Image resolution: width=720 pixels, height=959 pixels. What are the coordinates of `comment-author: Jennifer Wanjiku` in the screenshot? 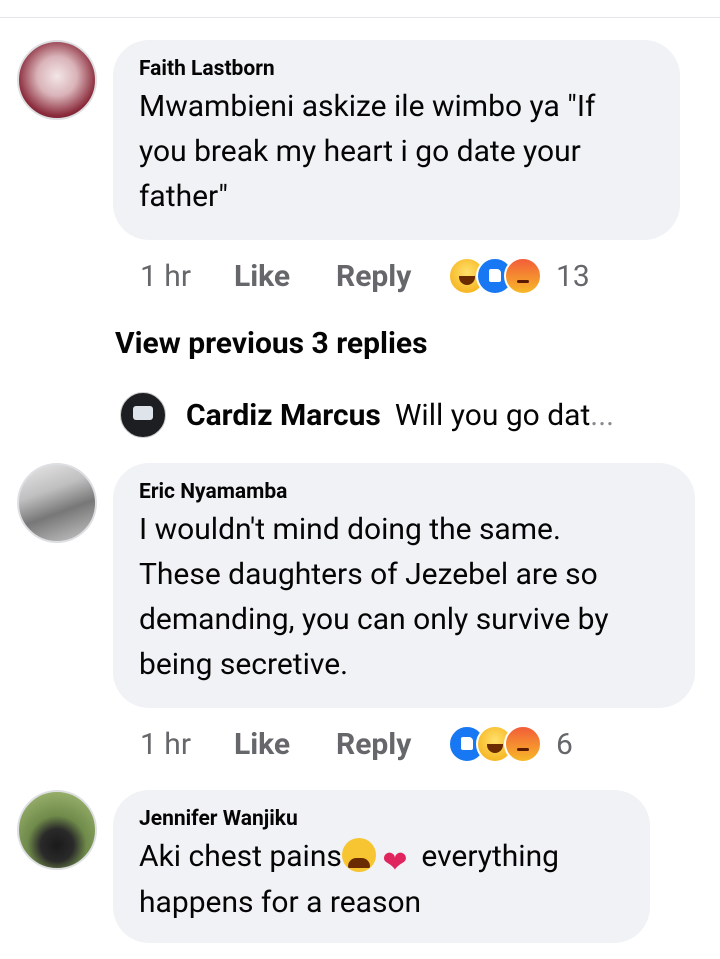 It's located at (381, 819).